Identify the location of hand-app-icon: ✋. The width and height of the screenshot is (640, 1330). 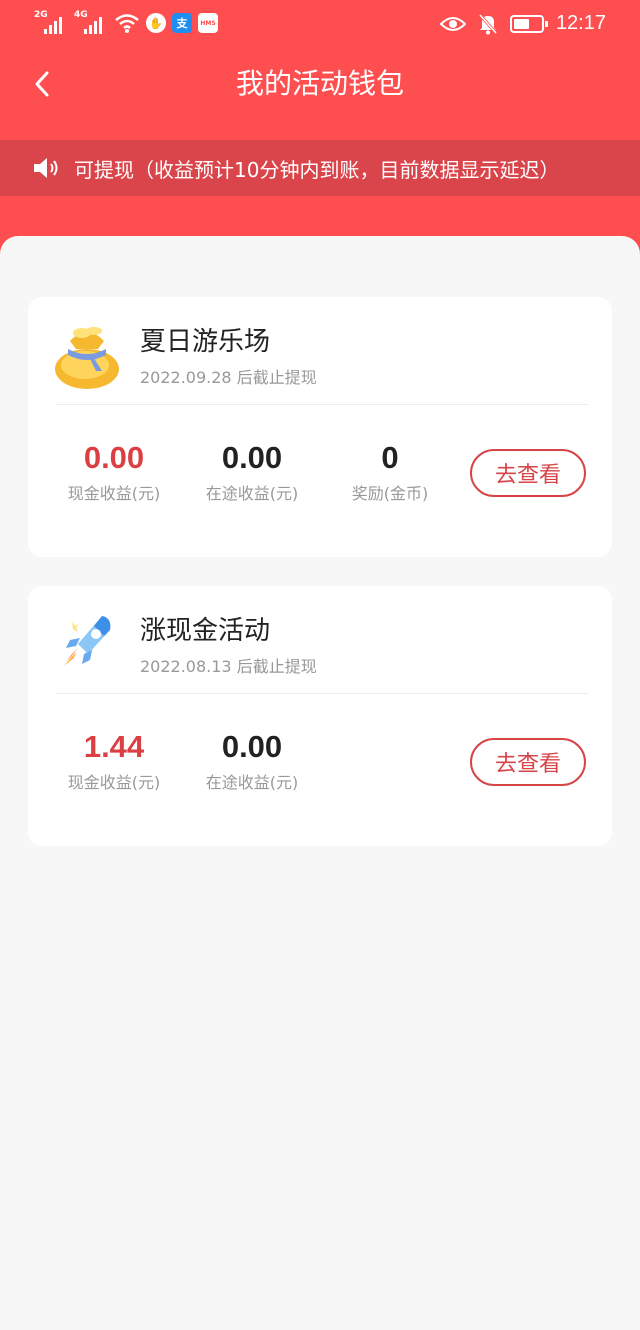
(156, 23).